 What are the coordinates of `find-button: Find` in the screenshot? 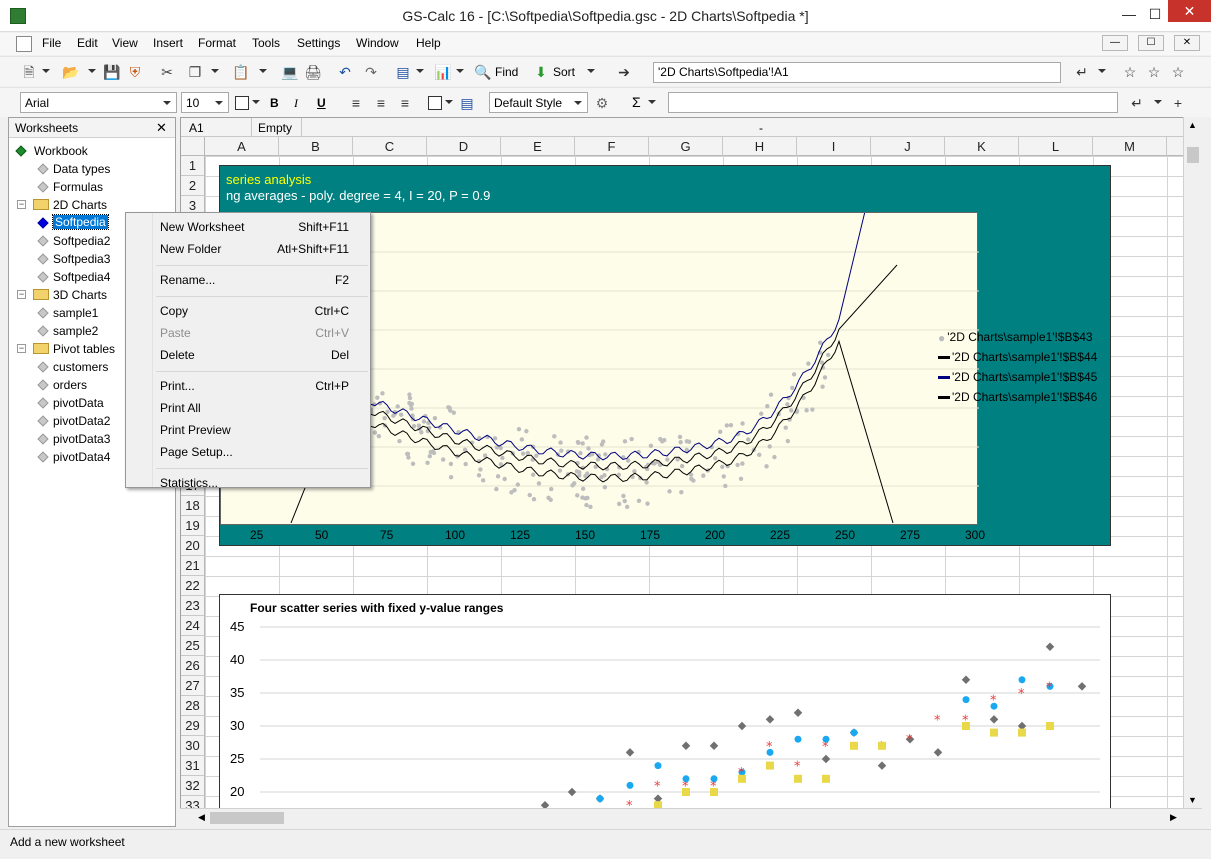 It's located at (506, 72).